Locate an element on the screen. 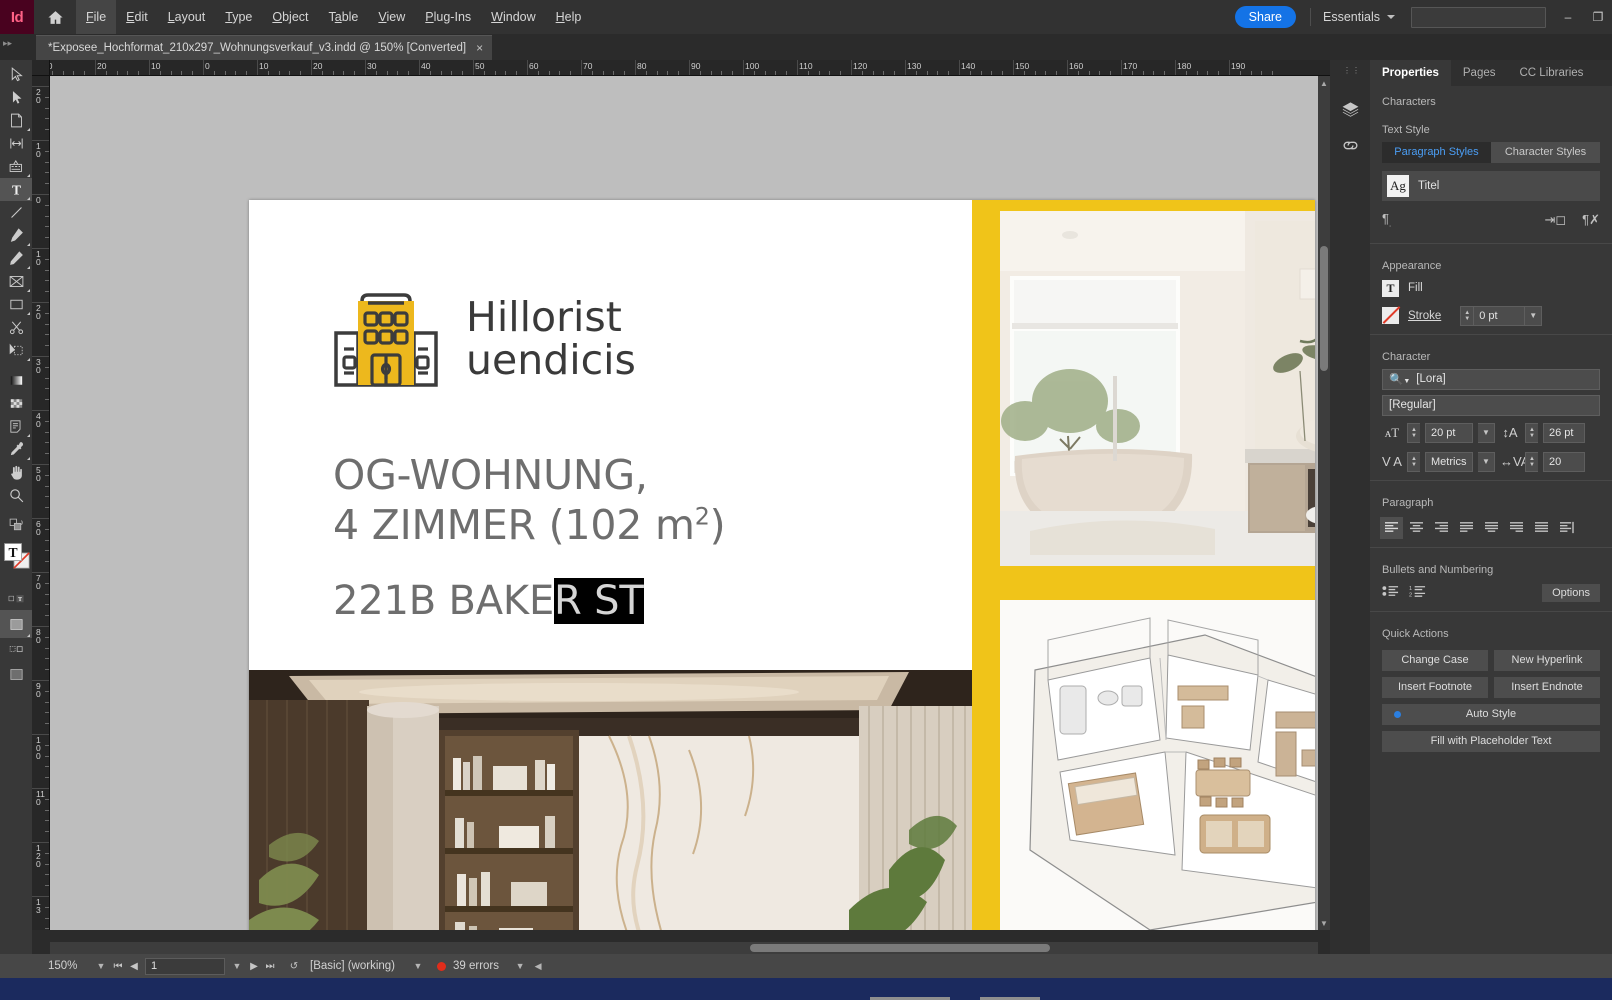 The image size is (1612, 1000). menu-edit: Edit is located at coordinates (137, 17).